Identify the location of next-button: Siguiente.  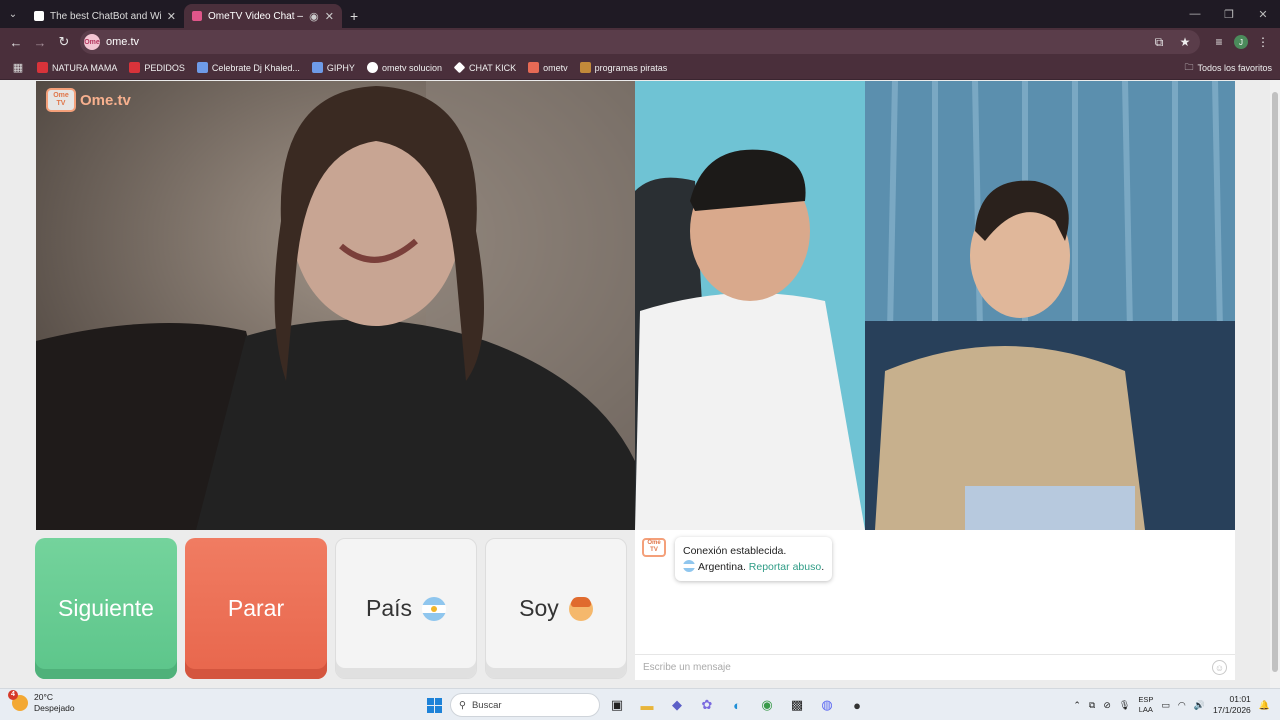
(106, 608).